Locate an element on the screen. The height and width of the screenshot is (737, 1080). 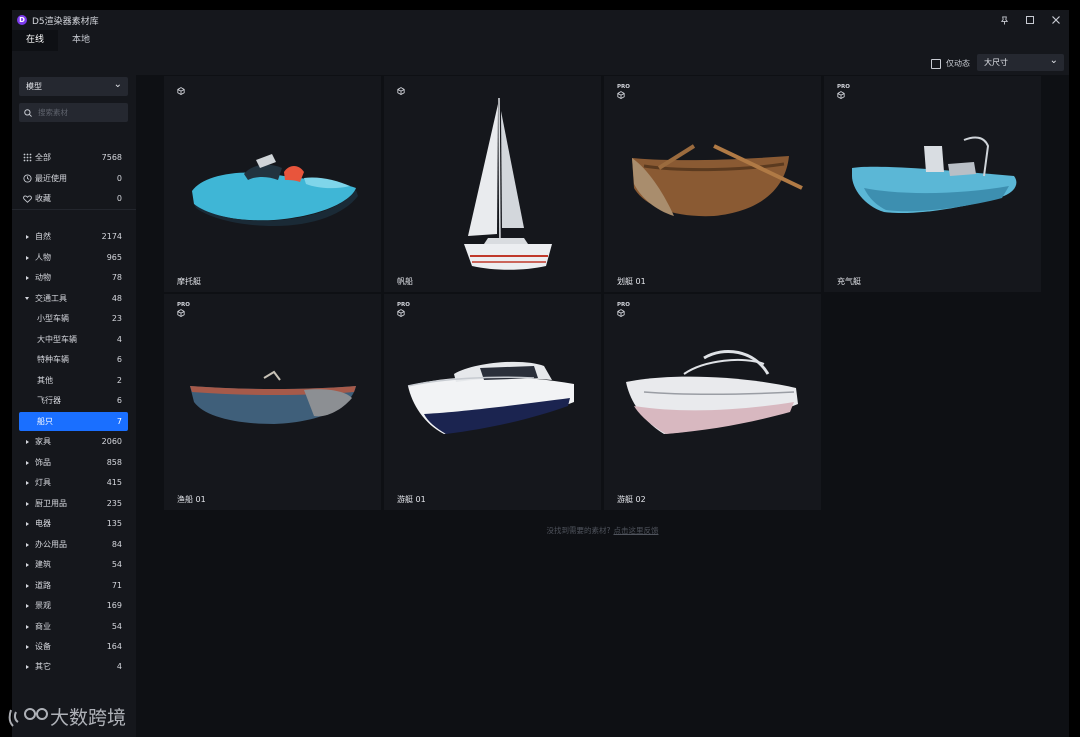
category-label: 办公用品 is located at coordinates (51, 544).